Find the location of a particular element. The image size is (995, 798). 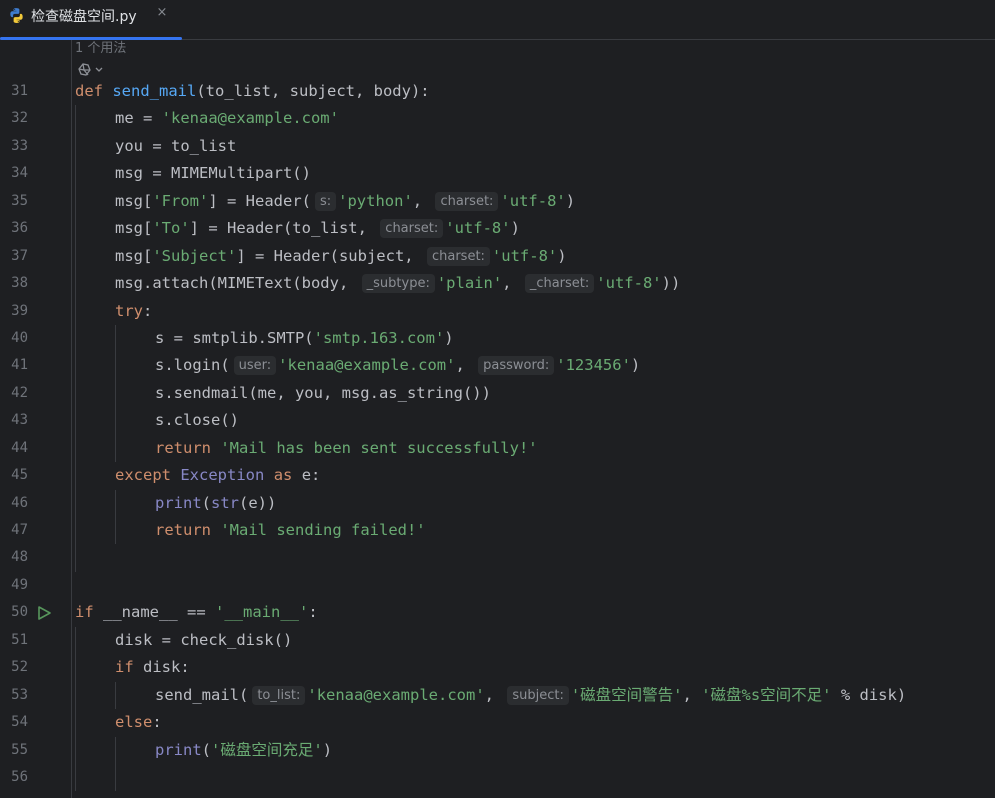

code-line: 54 else: is located at coordinates (497, 723).